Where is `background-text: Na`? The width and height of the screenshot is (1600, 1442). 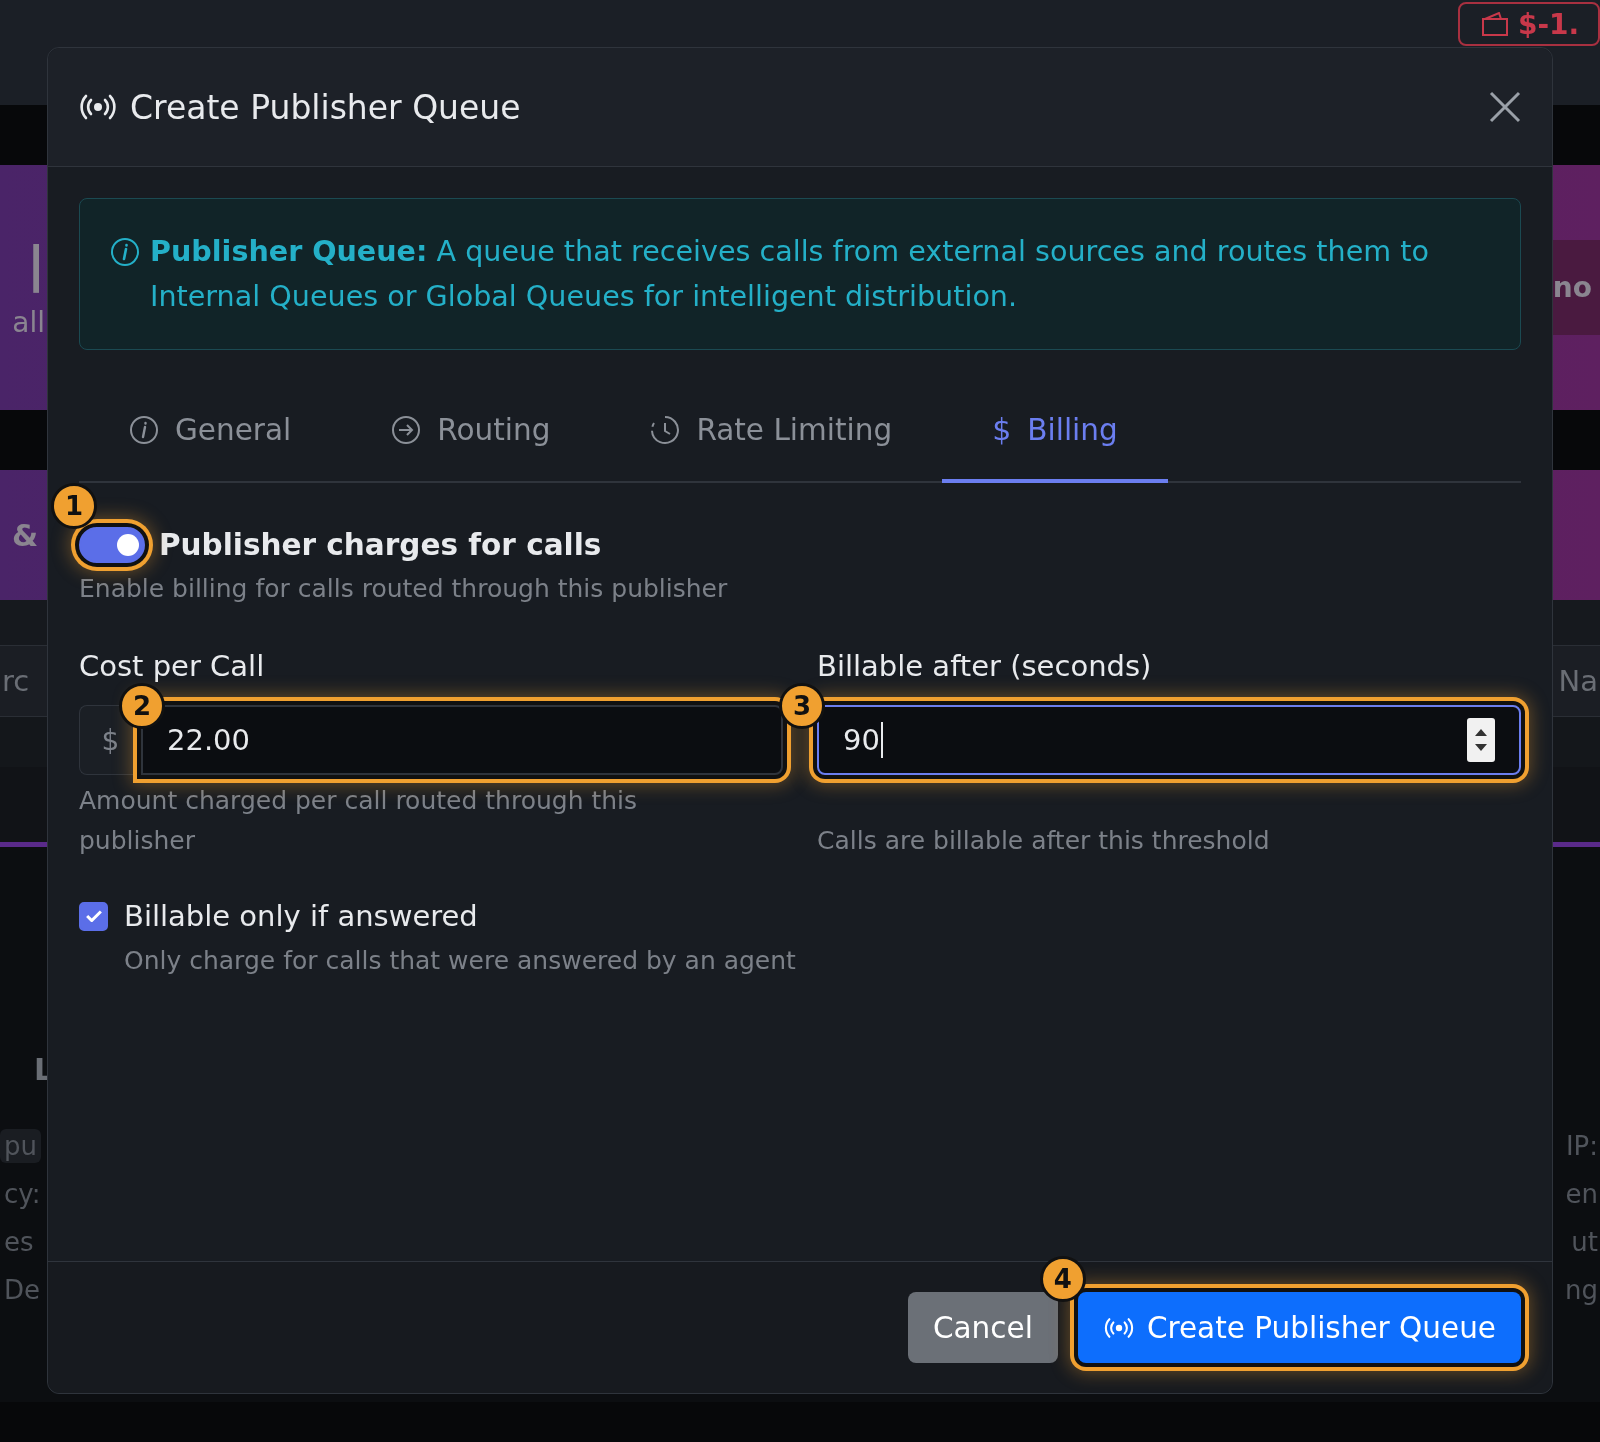 background-text: Na is located at coordinates (1578, 681).